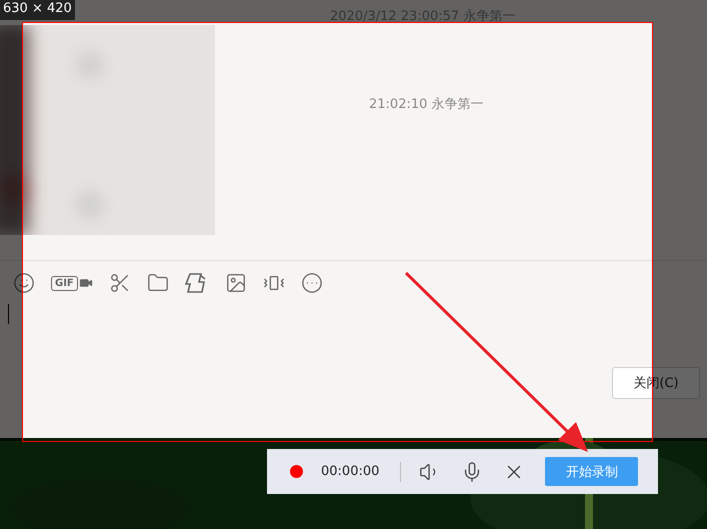 This screenshot has width=707, height=529. I want to click on folder-icon, so click(157, 283).